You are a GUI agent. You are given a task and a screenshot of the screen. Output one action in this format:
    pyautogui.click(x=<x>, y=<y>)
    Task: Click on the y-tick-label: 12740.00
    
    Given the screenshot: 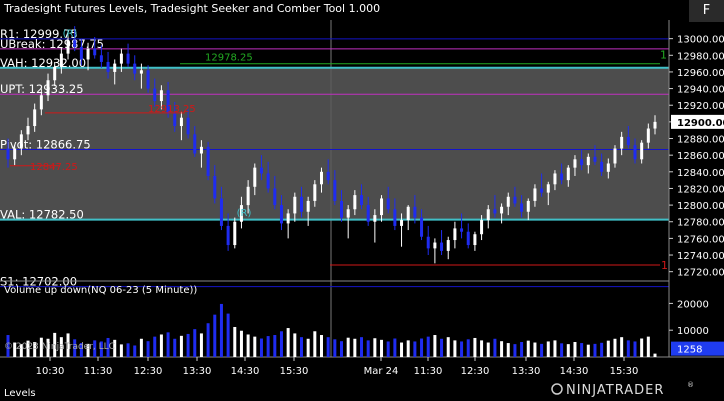 What is the action you would take?
    pyautogui.click(x=700, y=256)
    